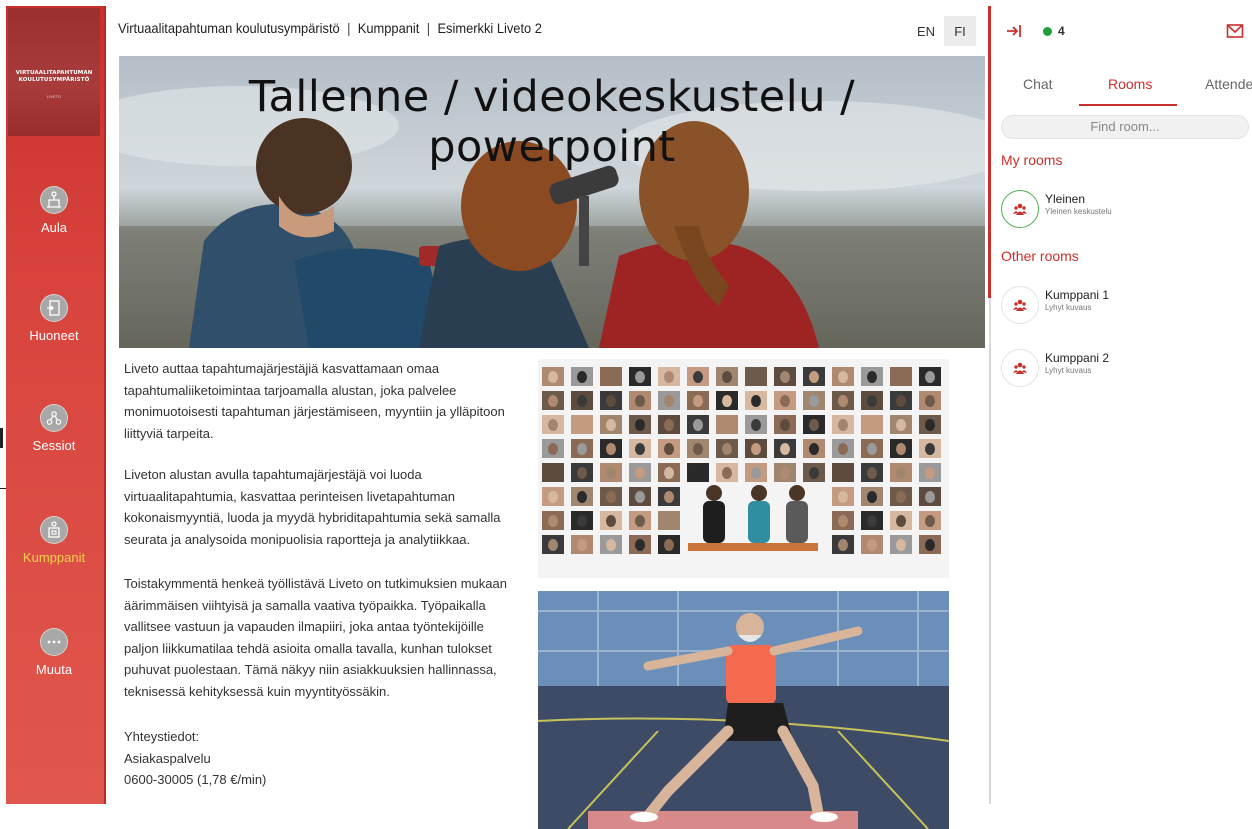 Image resolution: width=1252 pixels, height=829 pixels. I want to click on breadcrumb-event: Virtuaalitapahtuman koulutusympäristö, so click(229, 28).